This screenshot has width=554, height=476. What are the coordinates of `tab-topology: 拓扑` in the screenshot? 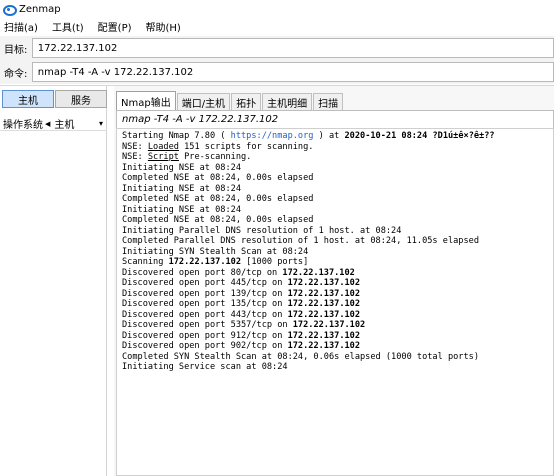 It's located at (246, 101).